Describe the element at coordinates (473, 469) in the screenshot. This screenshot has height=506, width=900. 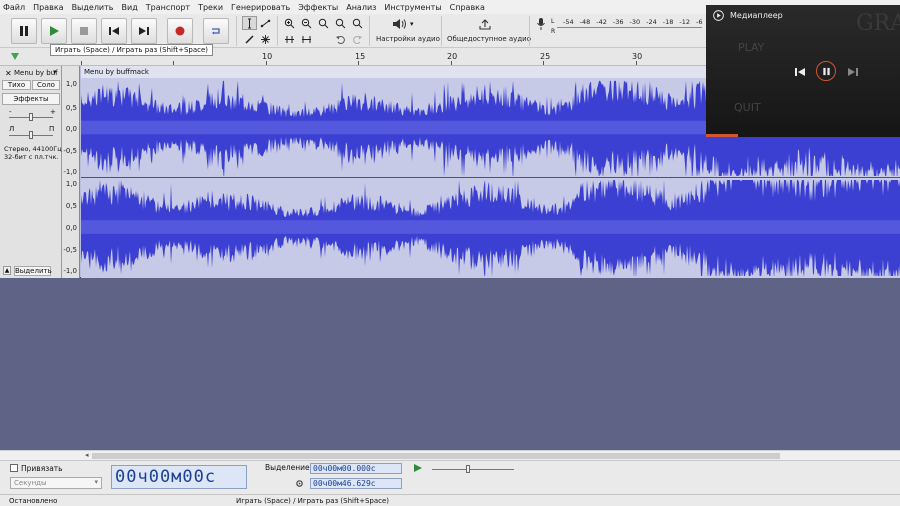
I see `play-speed-slider` at that location.